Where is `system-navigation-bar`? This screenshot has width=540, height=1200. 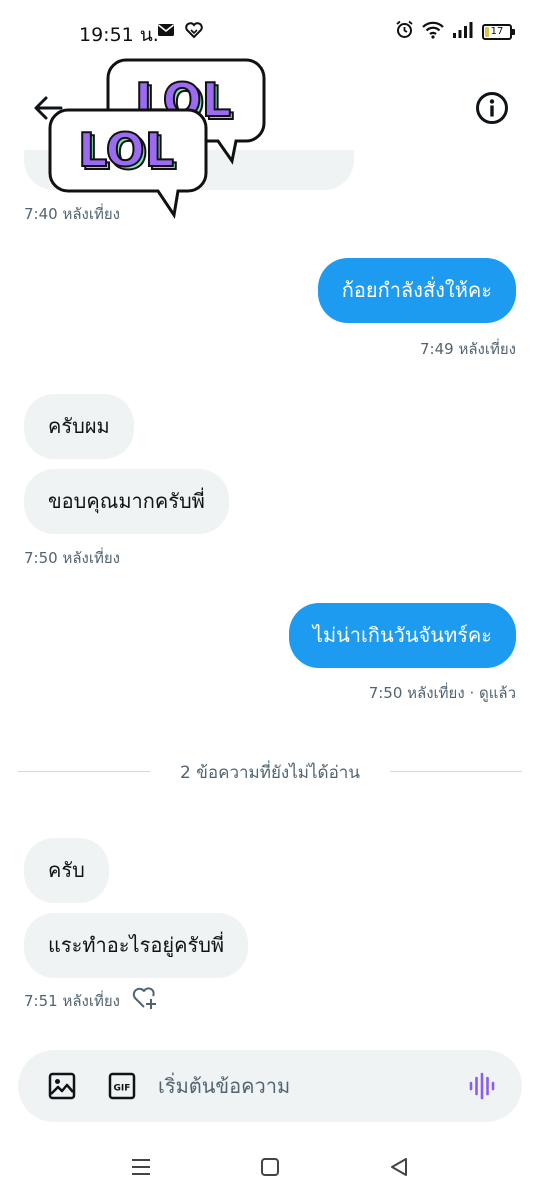
system-navigation-bar is located at coordinates (270, 1170).